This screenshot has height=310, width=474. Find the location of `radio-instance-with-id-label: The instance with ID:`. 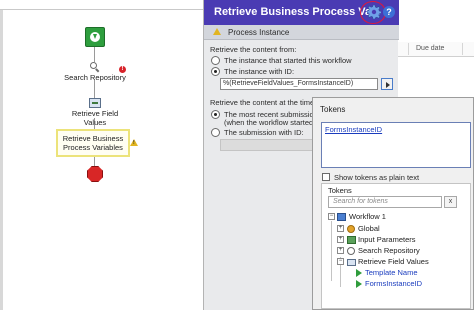

radio-instance-with-id-label: The instance with ID: is located at coordinates (259, 71).